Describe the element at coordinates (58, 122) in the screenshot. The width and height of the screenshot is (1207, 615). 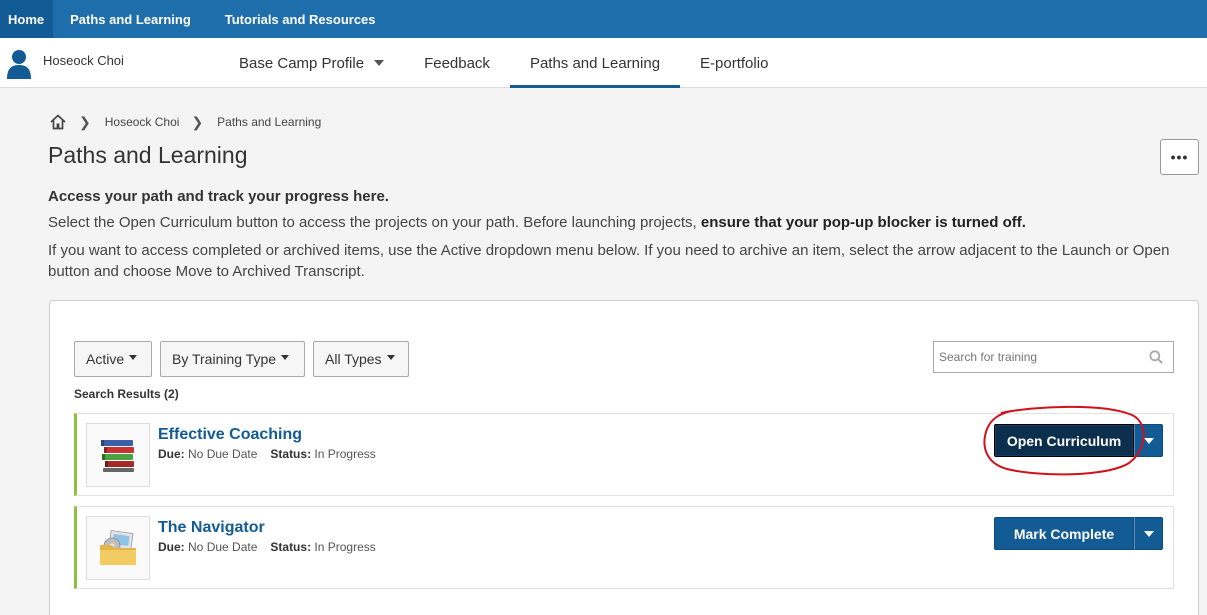
I see `home-icon` at that location.